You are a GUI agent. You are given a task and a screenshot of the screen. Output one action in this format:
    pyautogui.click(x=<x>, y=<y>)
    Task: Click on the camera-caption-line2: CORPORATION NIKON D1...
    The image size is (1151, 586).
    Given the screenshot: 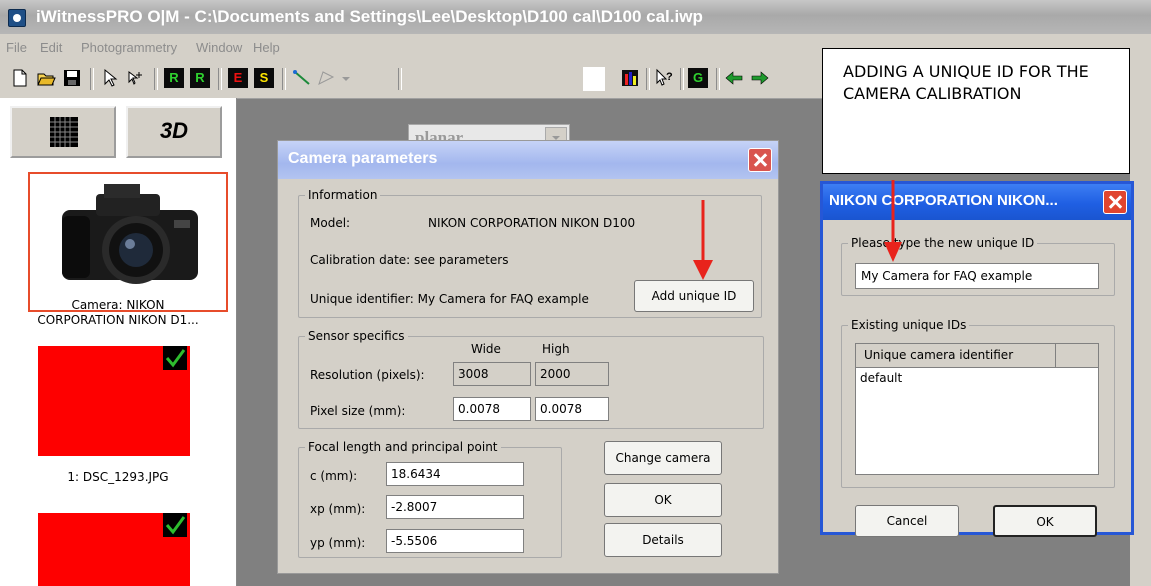 What is the action you would take?
    pyautogui.click(x=118, y=320)
    